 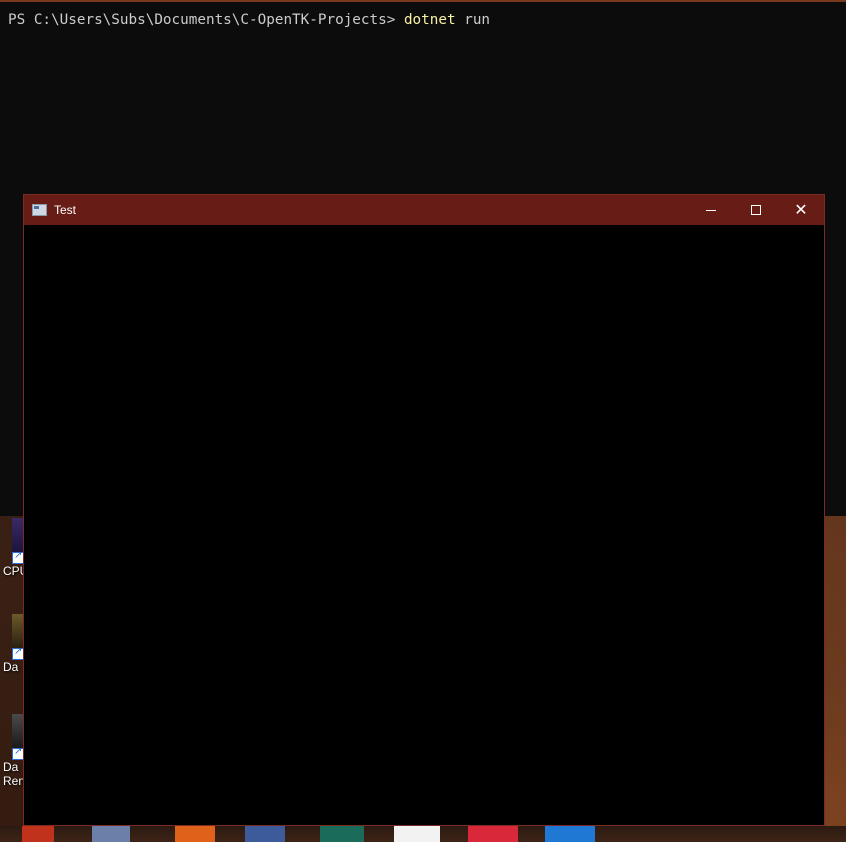 I want to click on command-argument: run, so click(x=473, y=20).